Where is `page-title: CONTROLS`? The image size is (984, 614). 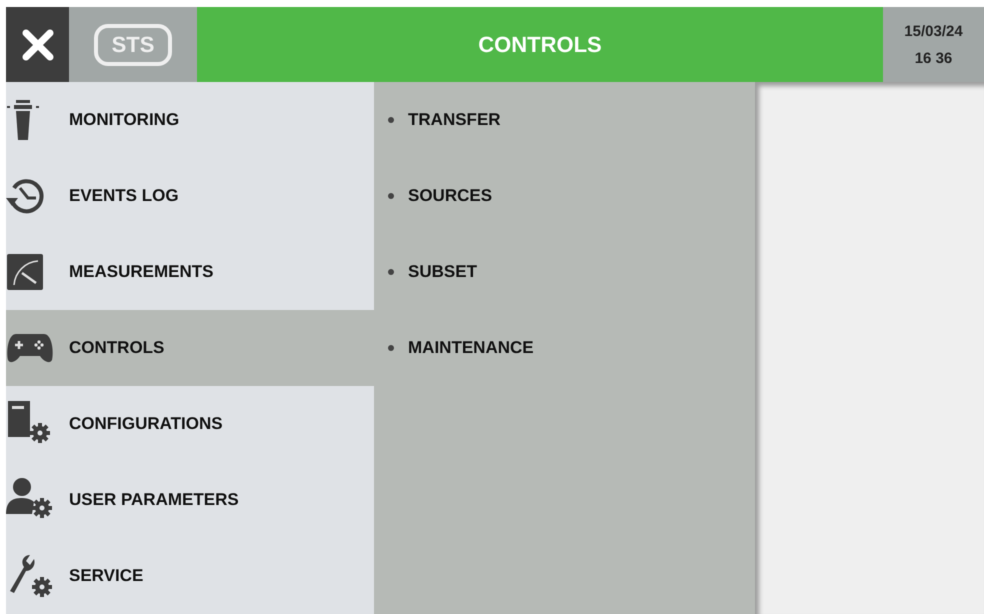 page-title: CONTROLS is located at coordinates (540, 45).